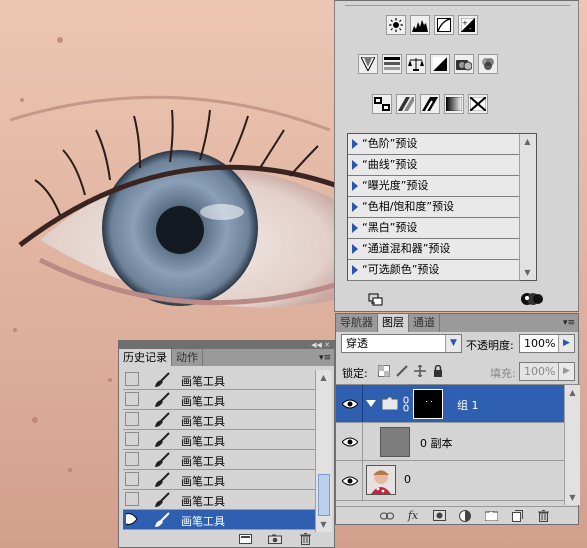  I want to click on panel-title-grip: ◀◀ ✕, so click(226, 345).